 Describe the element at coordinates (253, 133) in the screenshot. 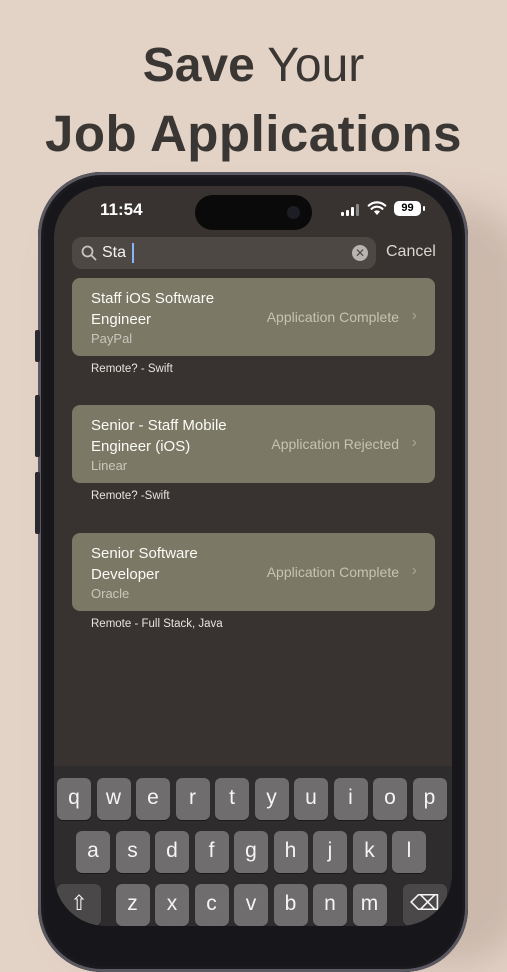

I see `headline-line-2: Job Applications` at that location.